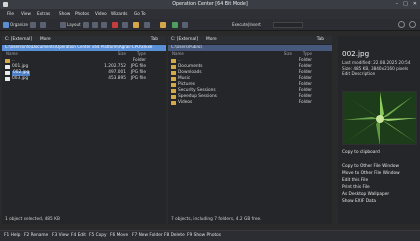  Describe the element at coordinates (187, 84) in the screenshot. I see `folder-name: Pictures` at that location.